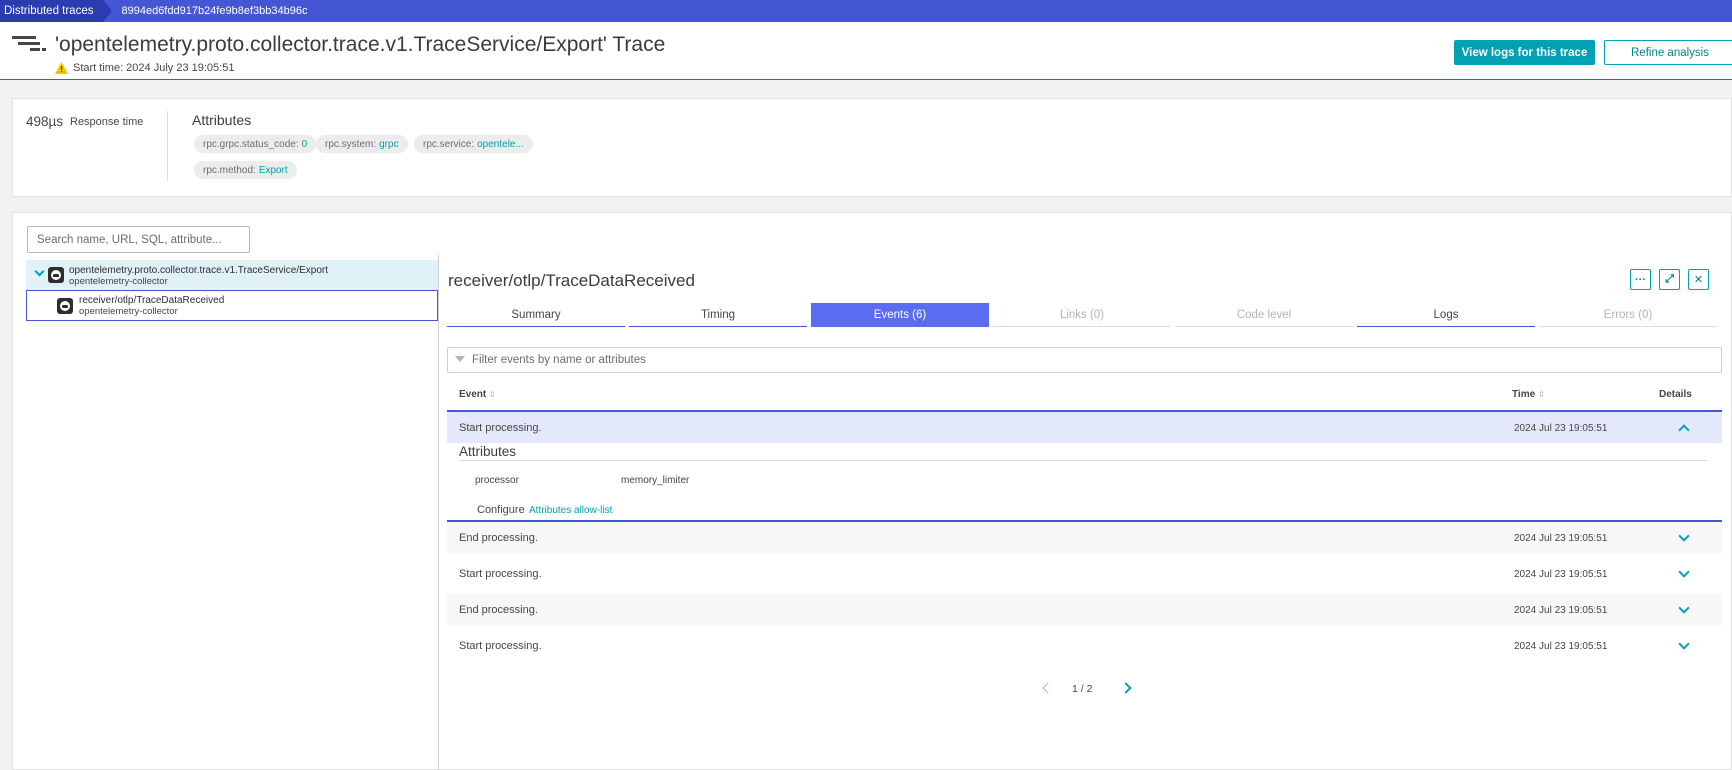  What do you see at coordinates (154, 68) in the screenshot?
I see `start-time: Start time: 2024 July 23 19:05:51` at bounding box center [154, 68].